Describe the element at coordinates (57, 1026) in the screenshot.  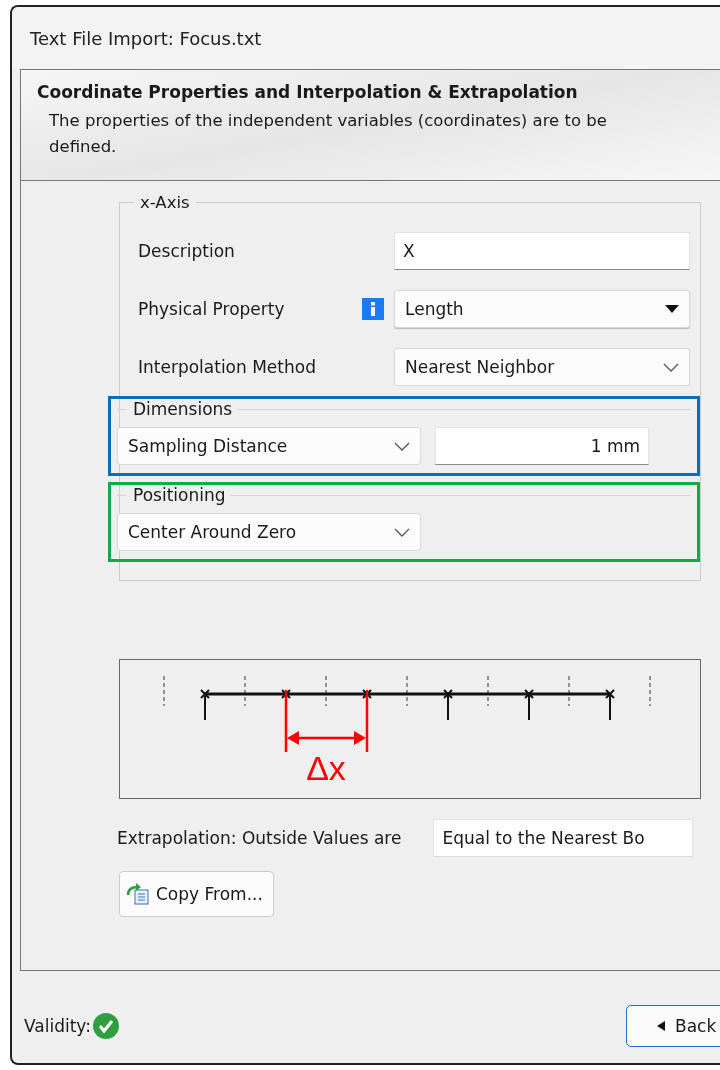
I see `validity-label: Validity:` at that location.